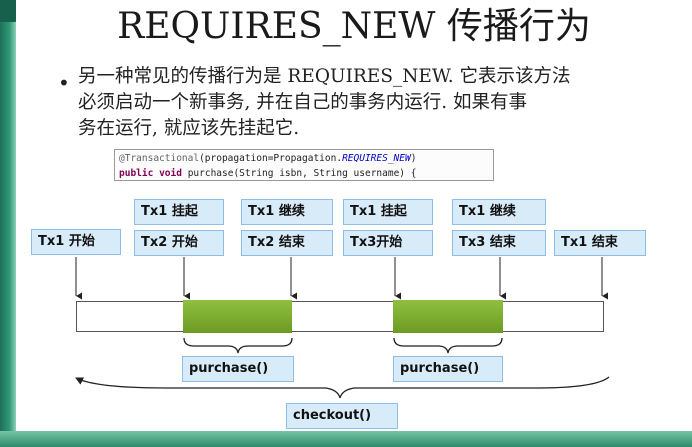 This screenshot has height=447, width=692. I want to click on slide-bottom-edge, so click(346, 439).